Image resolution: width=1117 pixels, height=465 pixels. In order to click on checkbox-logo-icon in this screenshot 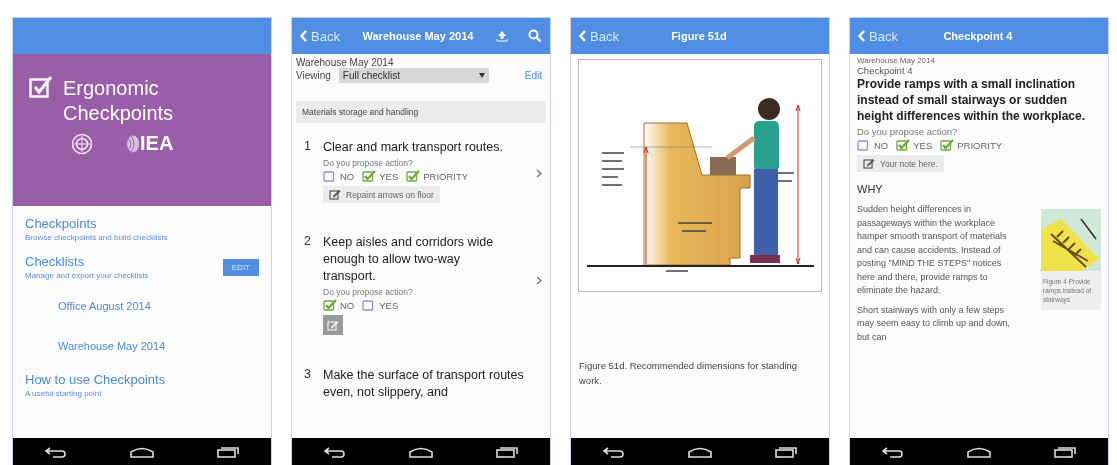, I will do `click(41, 88)`.